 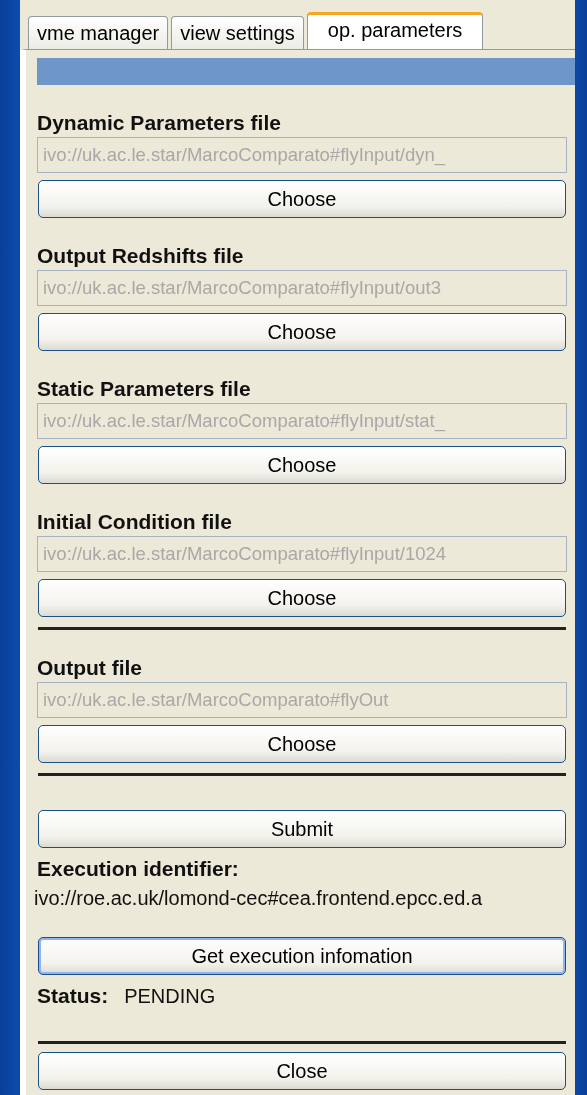 I want to click on tab: vme manager, so click(x=98, y=32).